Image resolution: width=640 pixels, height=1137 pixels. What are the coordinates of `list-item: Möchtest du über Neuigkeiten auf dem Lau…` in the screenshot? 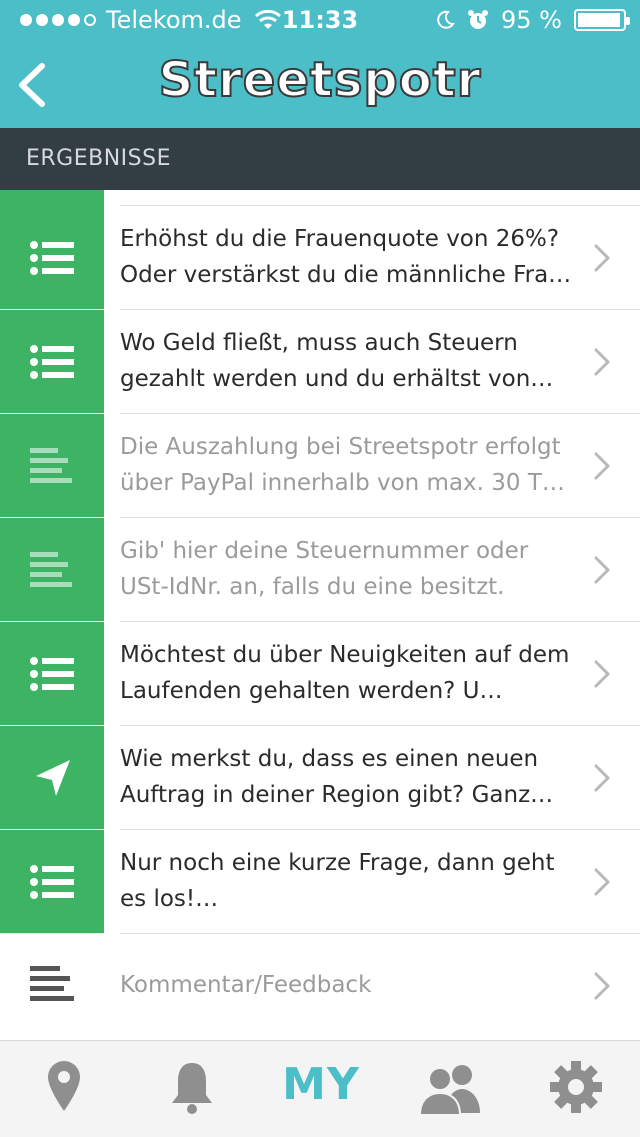 It's located at (320, 674).